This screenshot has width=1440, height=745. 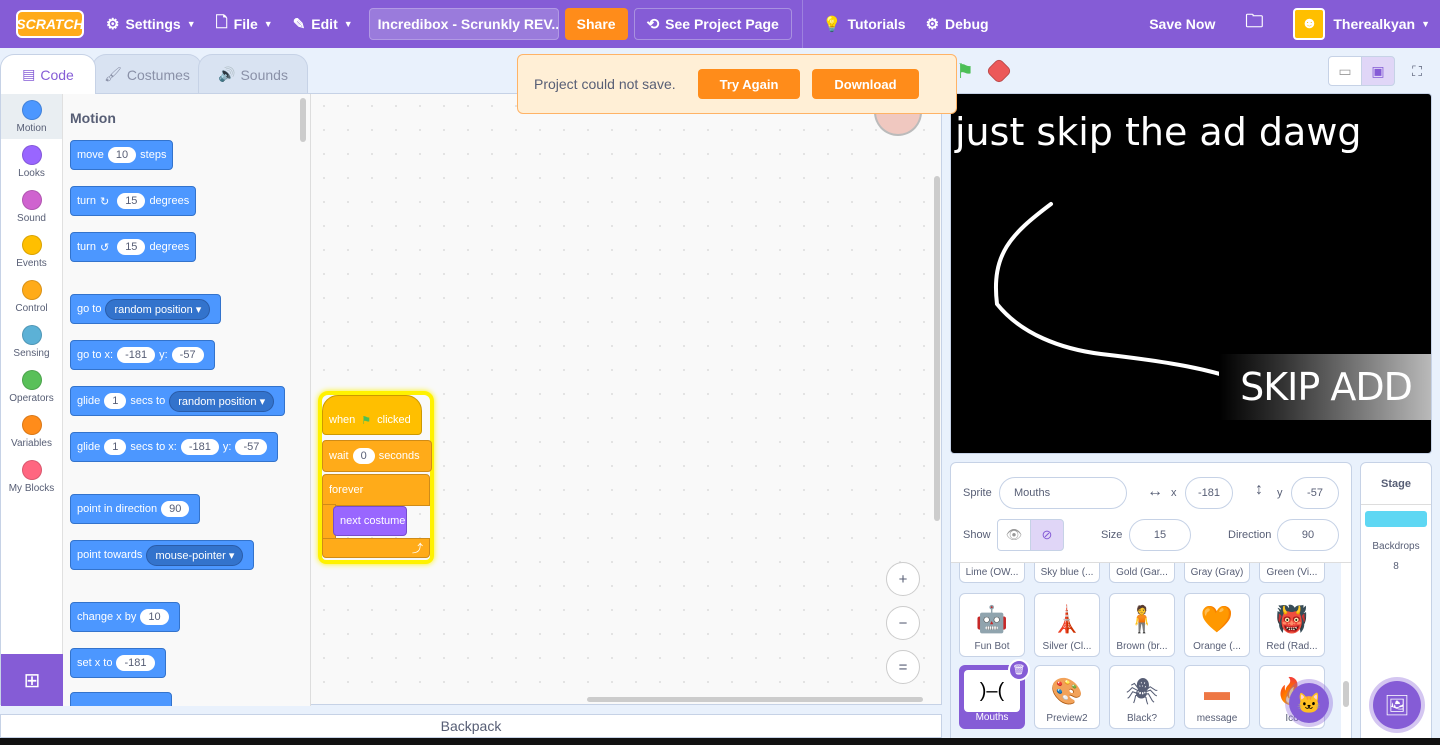 What do you see at coordinates (992, 625) in the screenshot?
I see `sprite-tile: 🤖 Fun Bot` at bounding box center [992, 625].